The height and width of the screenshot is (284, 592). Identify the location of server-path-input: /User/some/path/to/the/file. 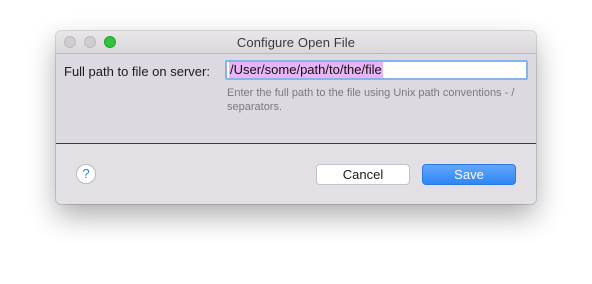
(376, 70).